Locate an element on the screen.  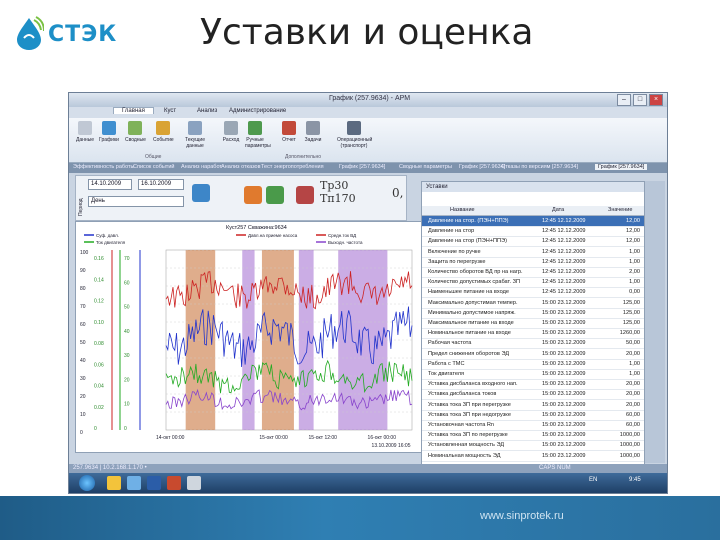
close-button: × is located at coordinates (656, 100).